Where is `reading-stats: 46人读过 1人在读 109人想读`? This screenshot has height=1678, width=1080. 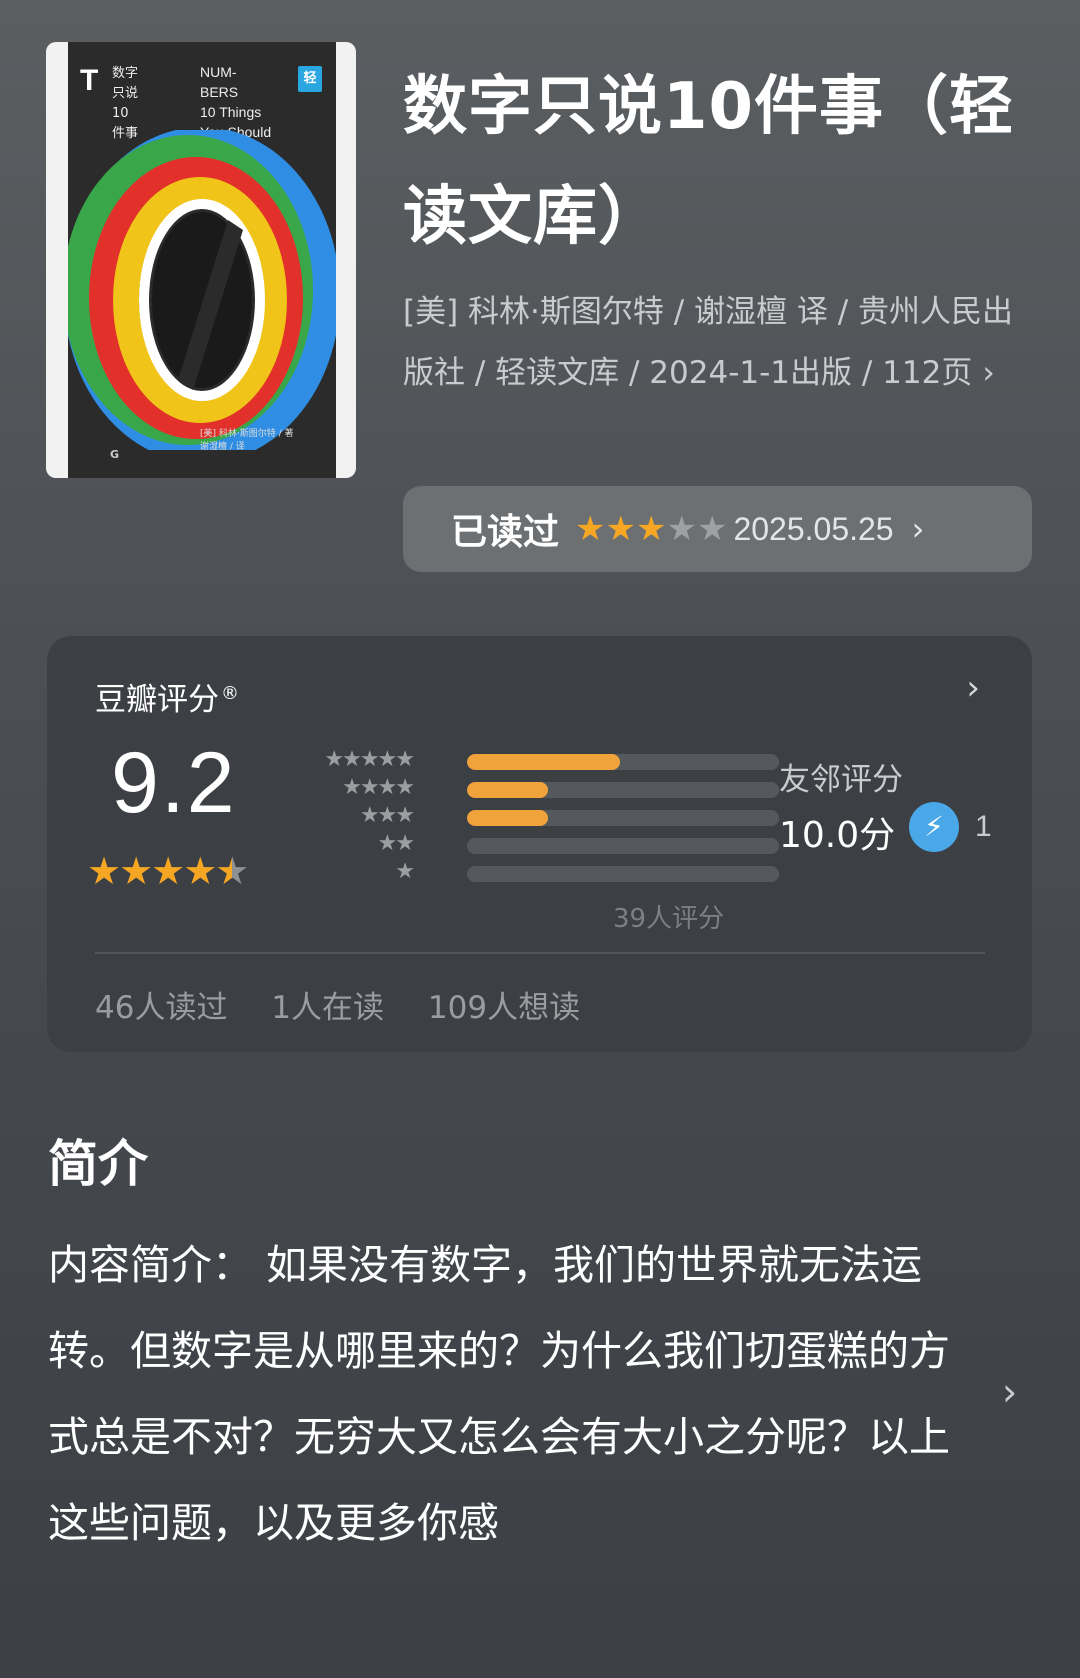 reading-stats: 46人读过 1人在读 109人想读 is located at coordinates (354, 1004).